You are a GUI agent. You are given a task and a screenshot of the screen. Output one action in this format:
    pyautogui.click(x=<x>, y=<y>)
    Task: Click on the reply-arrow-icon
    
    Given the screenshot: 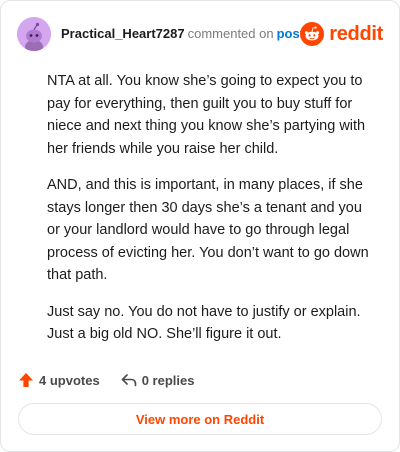 What is the action you would take?
    pyautogui.click(x=128, y=380)
    